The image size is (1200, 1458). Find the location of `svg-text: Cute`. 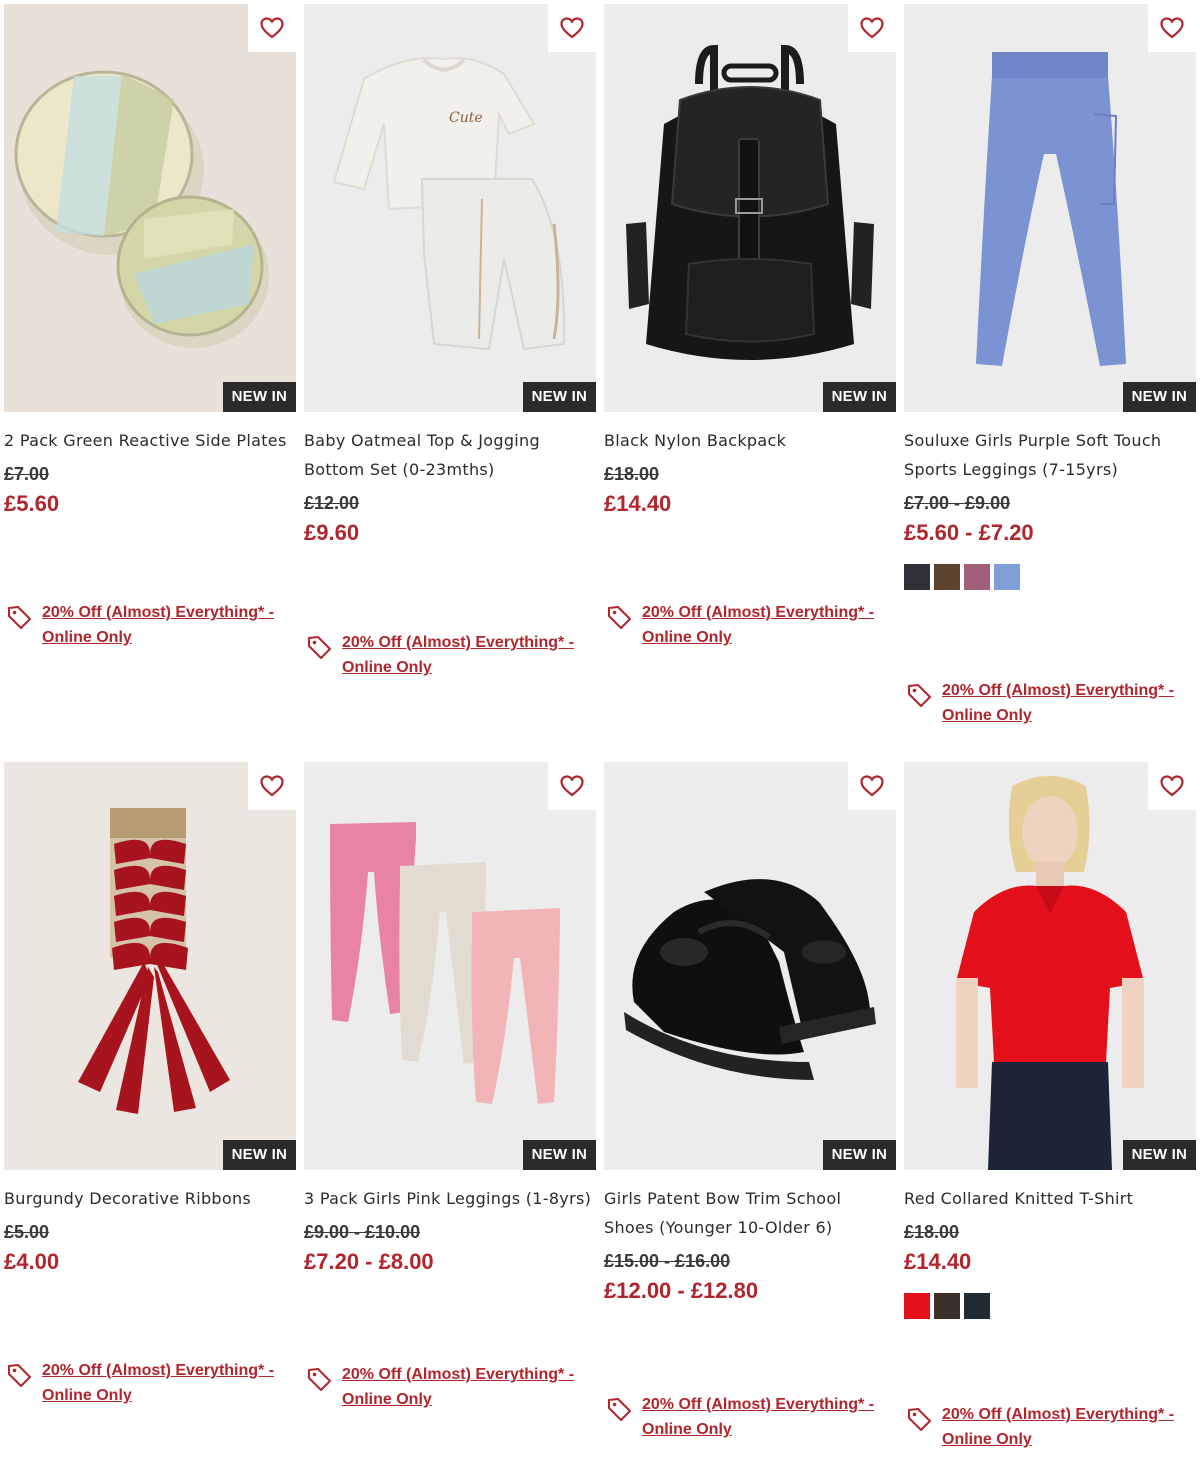

svg-text: Cute is located at coordinates (466, 118).